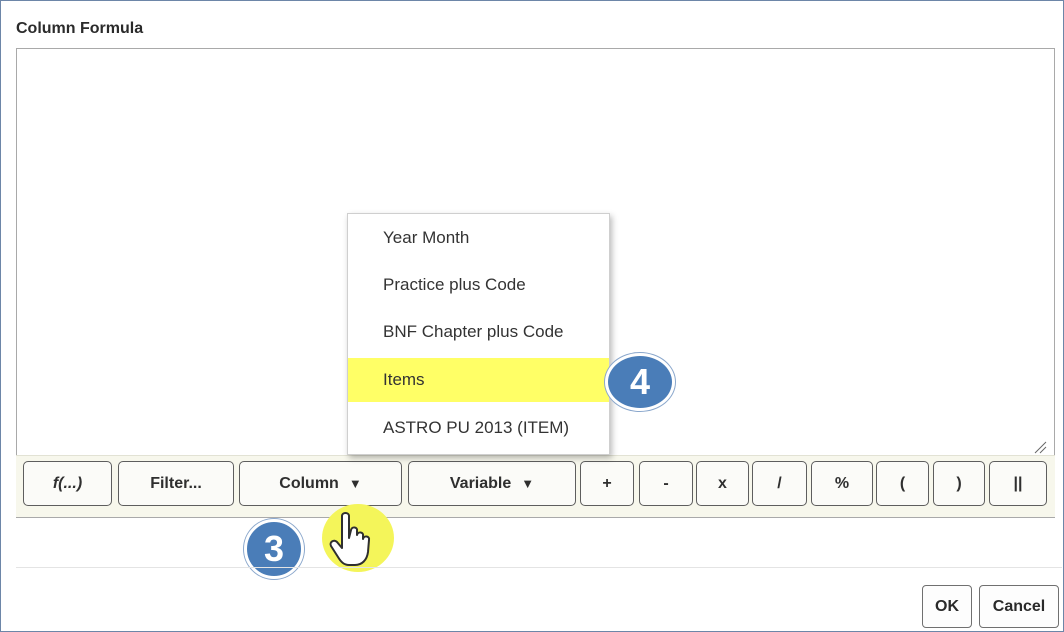 The height and width of the screenshot is (632, 1064). What do you see at coordinates (426, 237) in the screenshot?
I see `menu-item-label: Year Month` at bounding box center [426, 237].